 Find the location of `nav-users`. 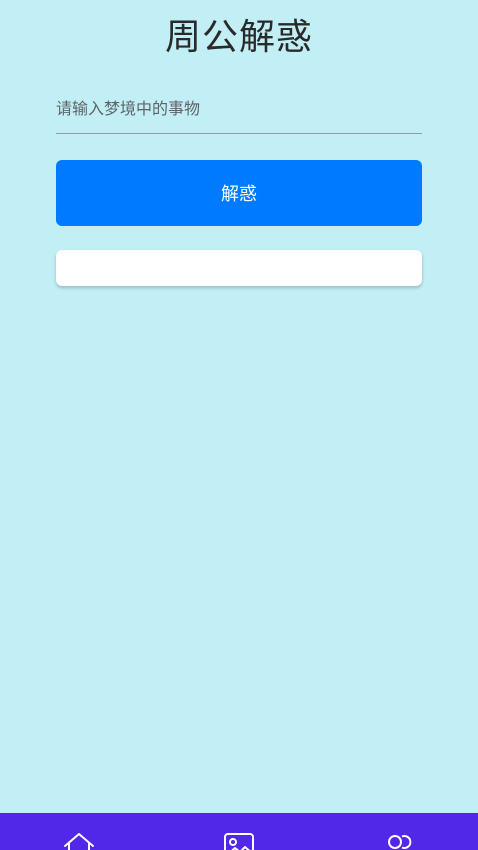

nav-users is located at coordinates (399, 840).